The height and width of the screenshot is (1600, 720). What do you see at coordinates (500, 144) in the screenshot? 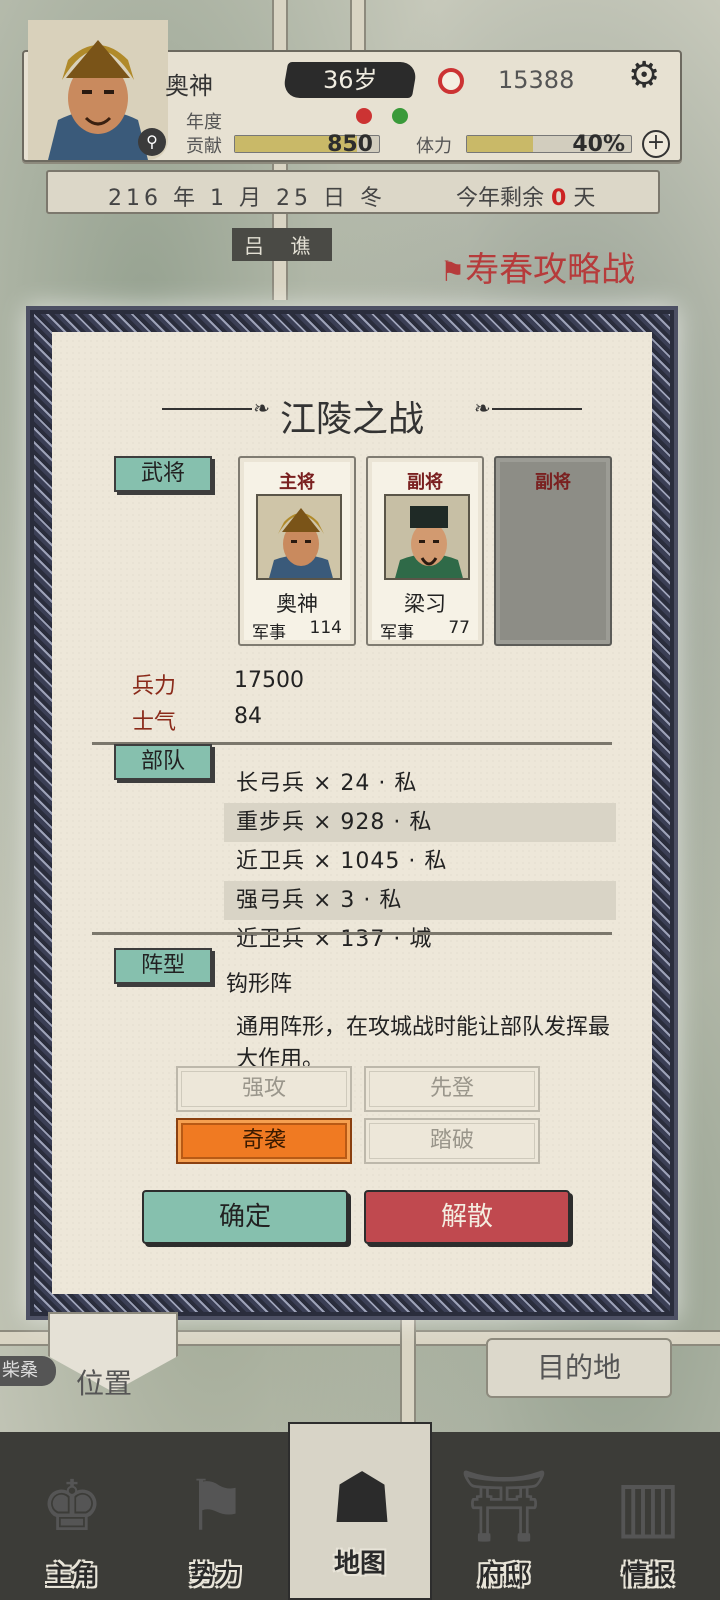
I see `stamina-bar-fill` at bounding box center [500, 144].